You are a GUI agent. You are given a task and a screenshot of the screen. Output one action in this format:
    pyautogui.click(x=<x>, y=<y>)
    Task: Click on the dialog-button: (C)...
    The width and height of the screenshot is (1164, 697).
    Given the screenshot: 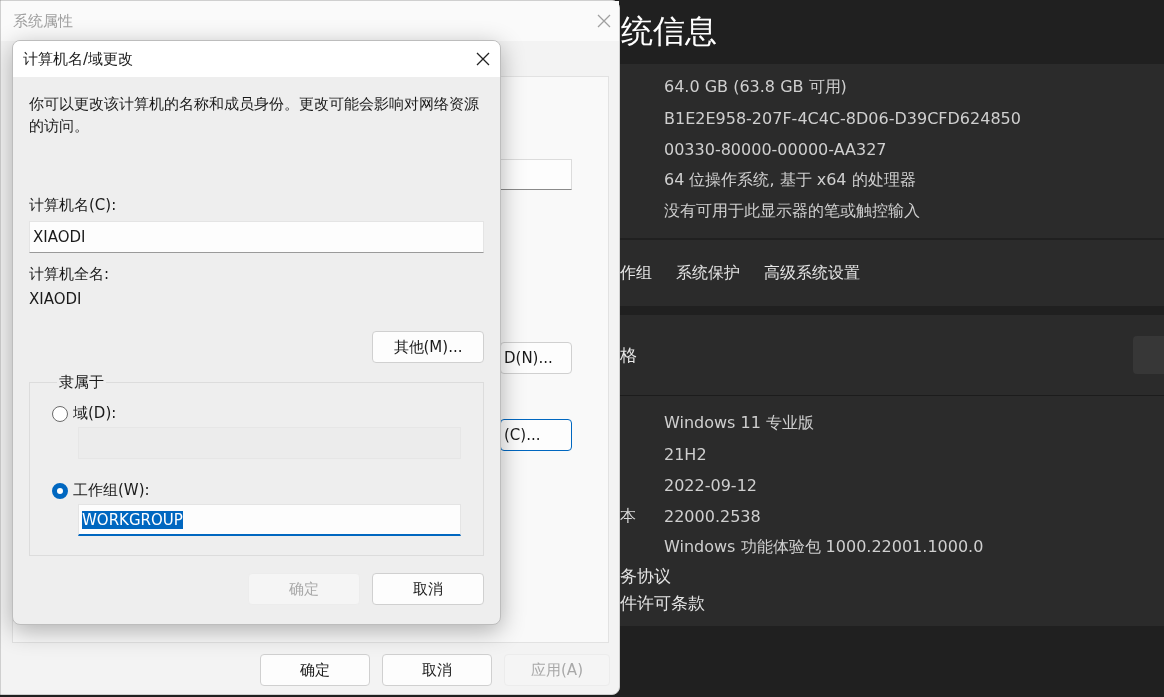 What is the action you would take?
    pyautogui.click(x=536, y=435)
    